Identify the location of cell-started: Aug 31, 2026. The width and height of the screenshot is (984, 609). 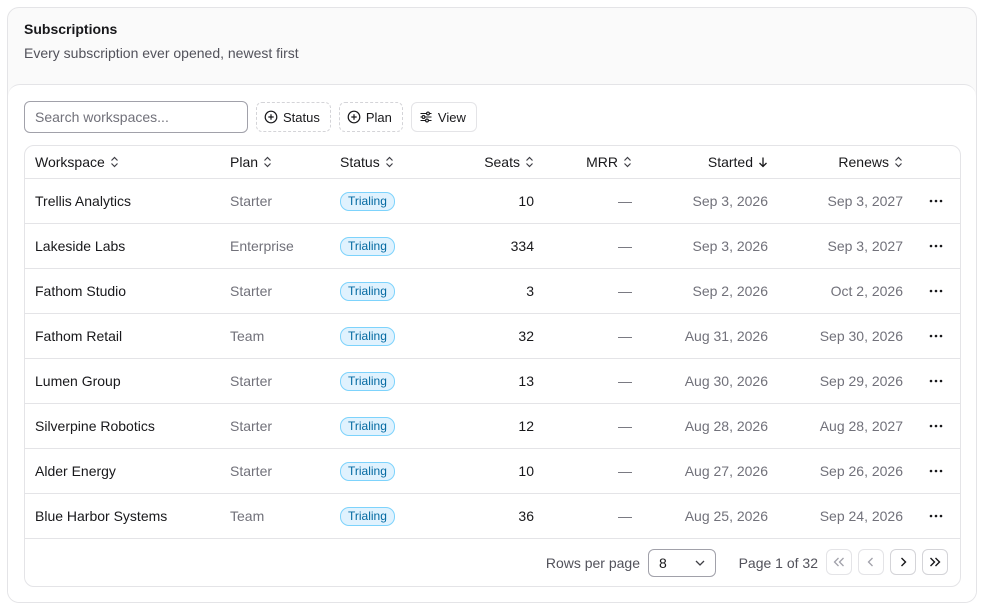
(726, 336).